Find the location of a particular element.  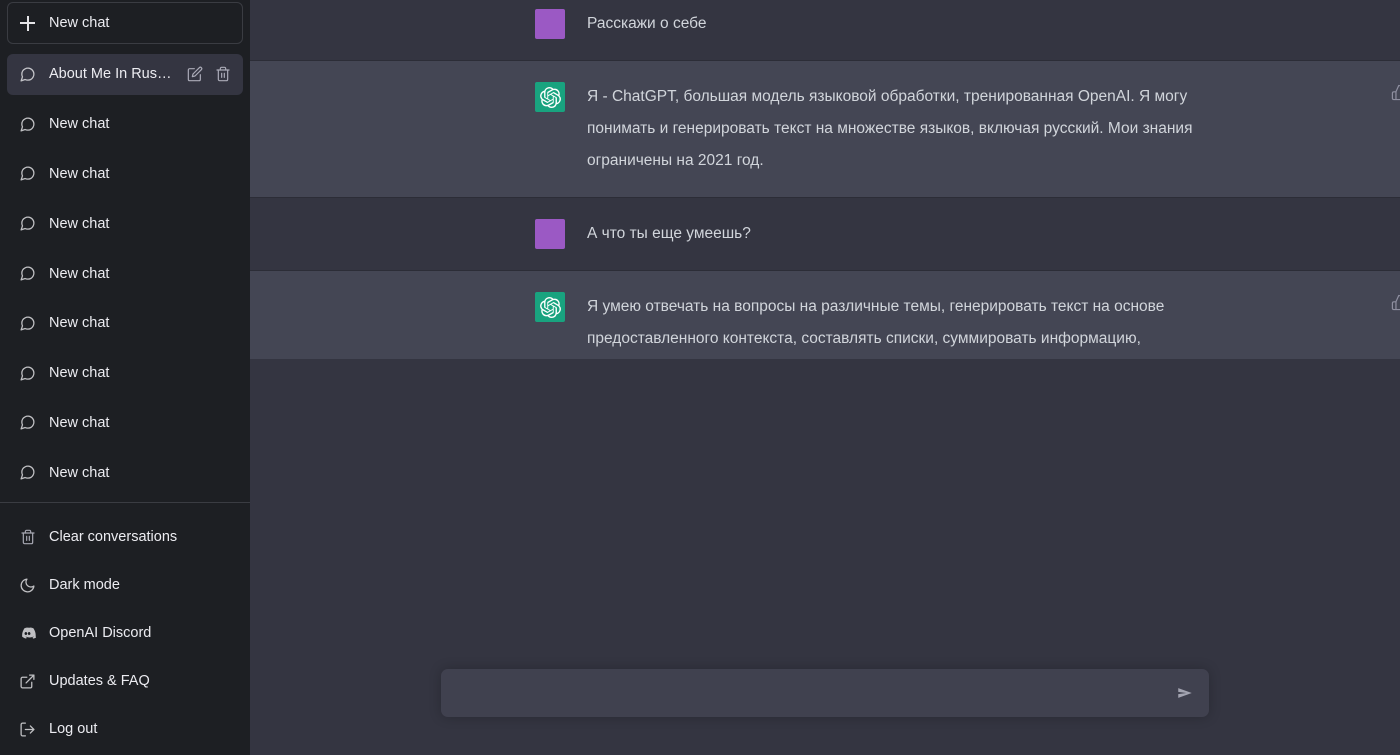

composer is located at coordinates (825, 693).